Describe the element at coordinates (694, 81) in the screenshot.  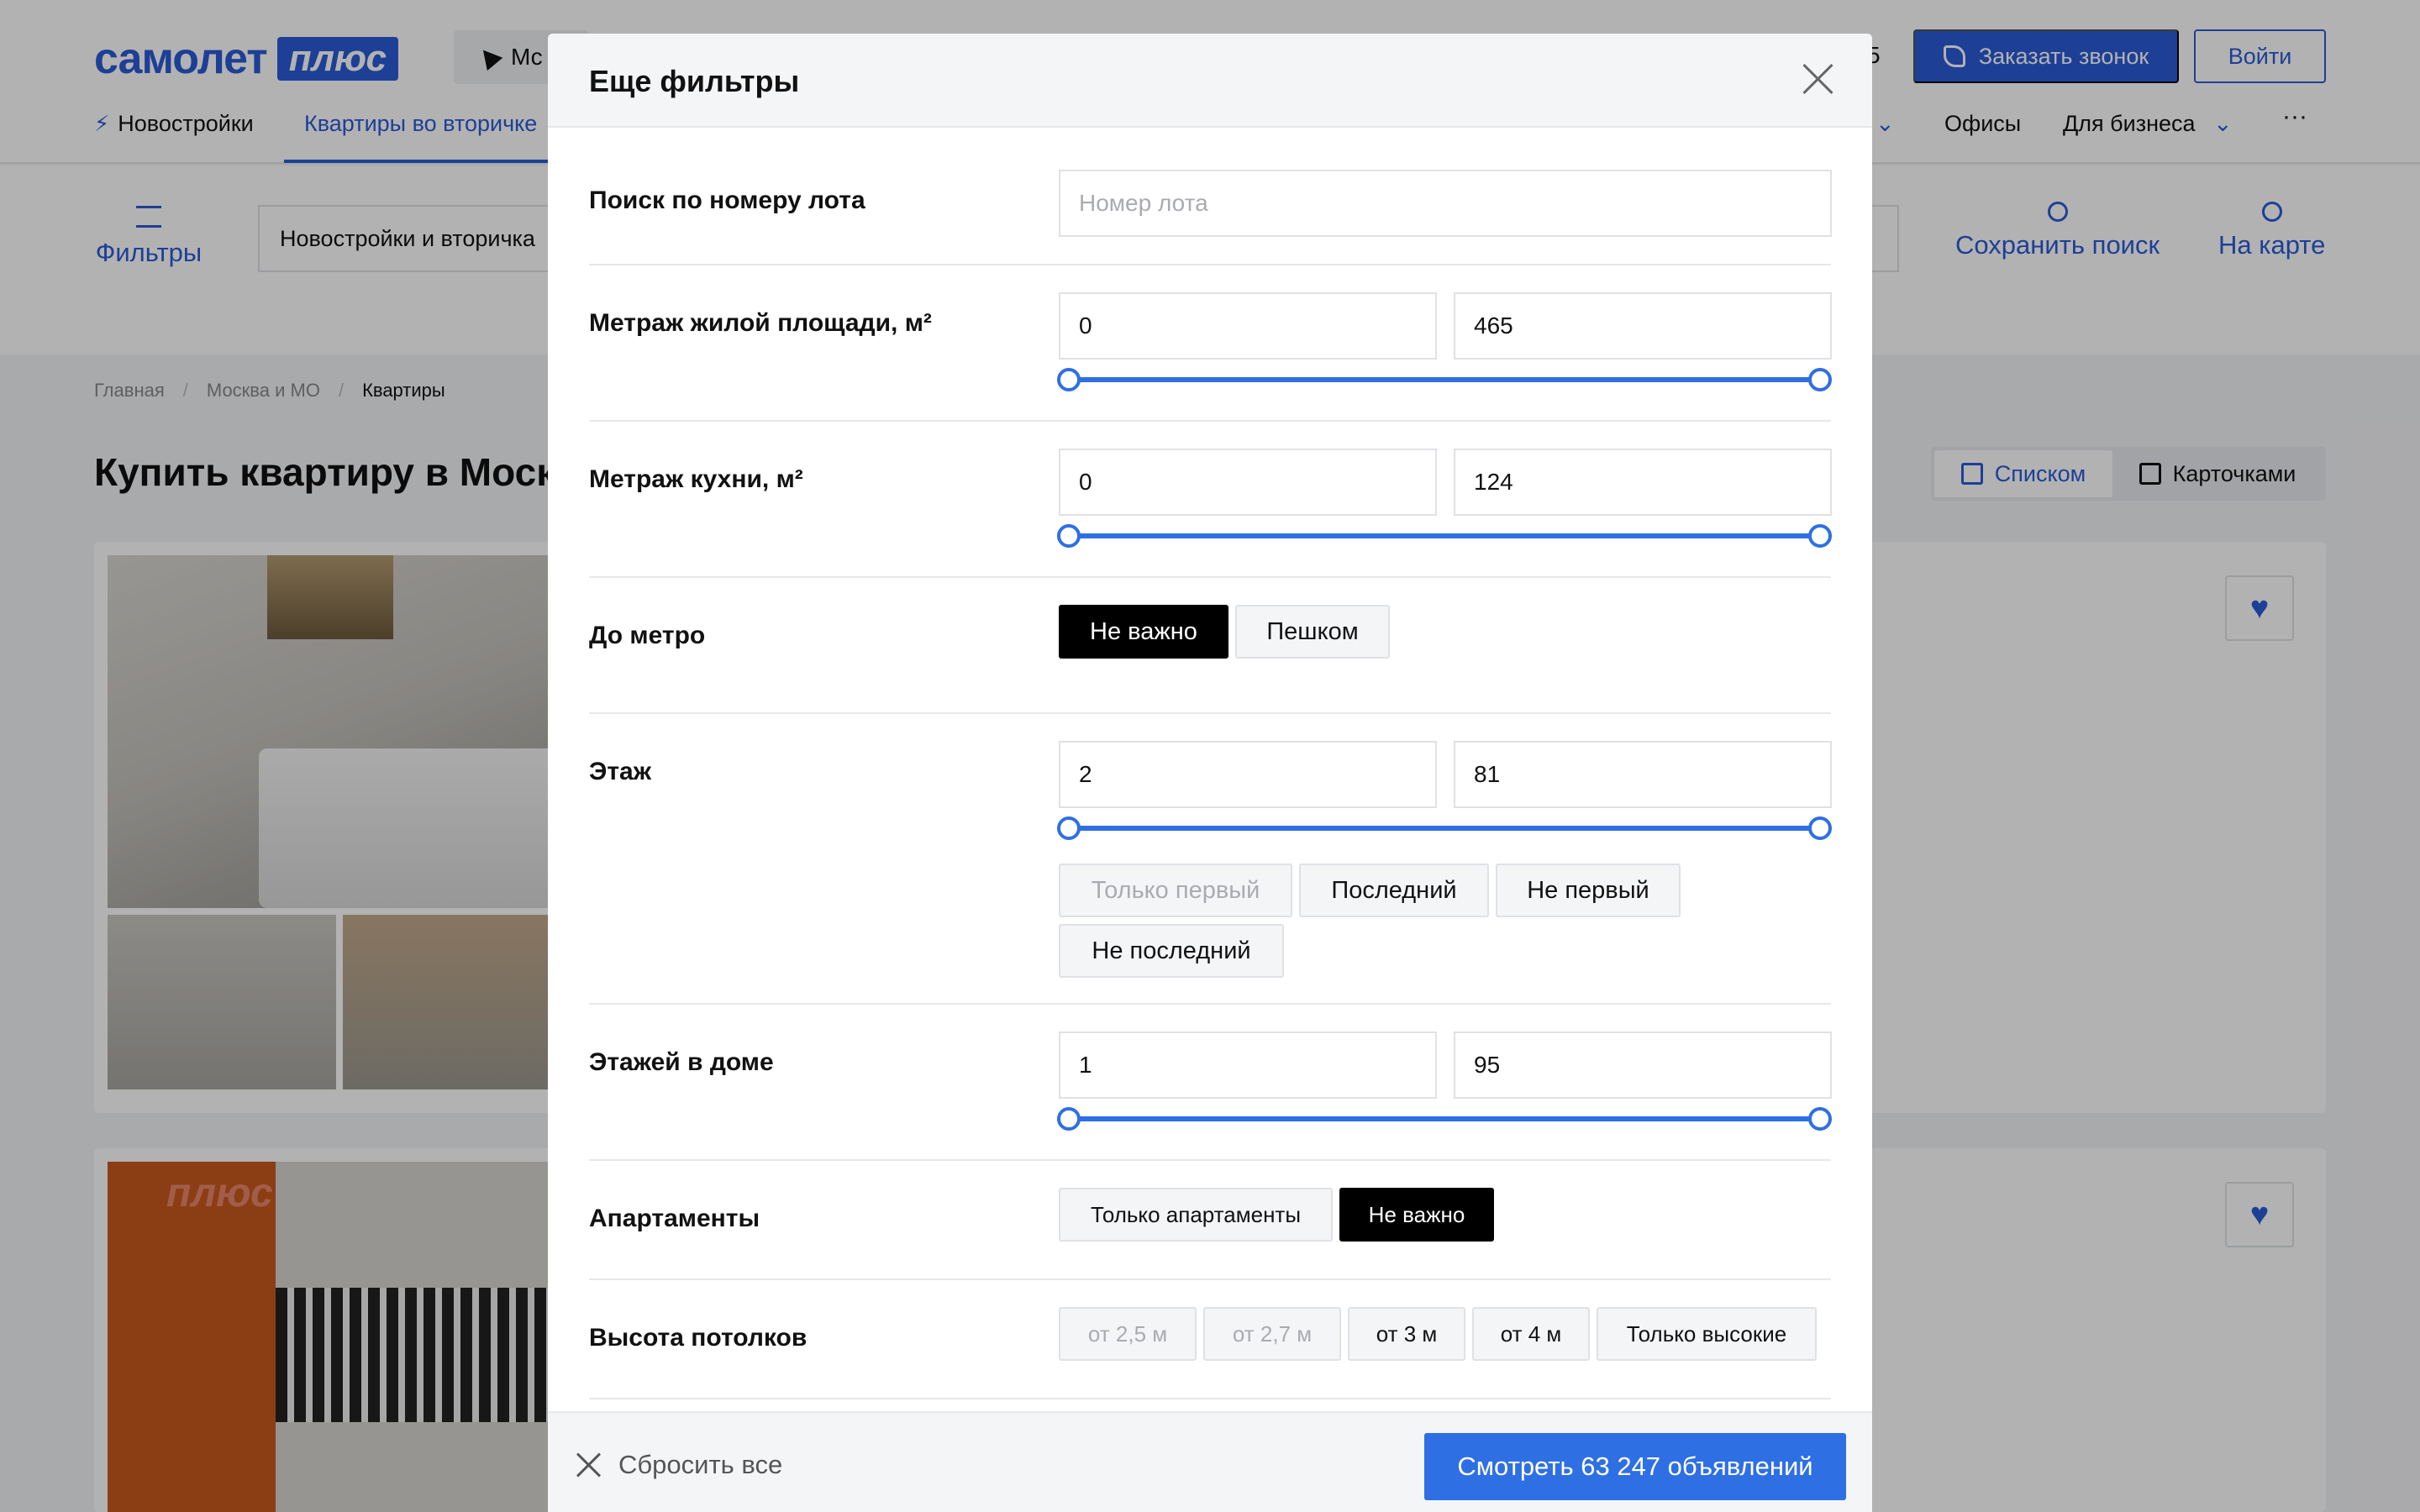
I see `modal-title: Еще фильтры` at that location.